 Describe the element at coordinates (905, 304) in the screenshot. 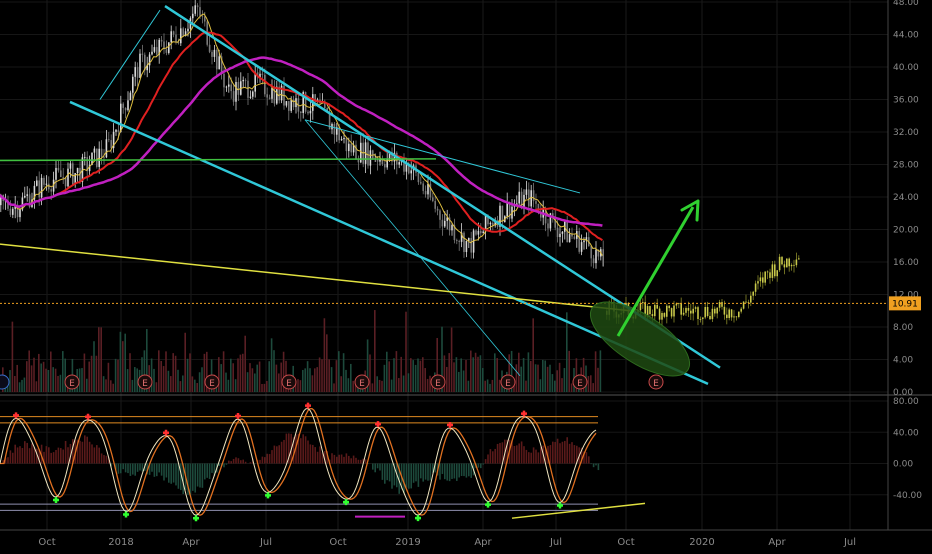

I see `price-badge-label: 10.91` at that location.